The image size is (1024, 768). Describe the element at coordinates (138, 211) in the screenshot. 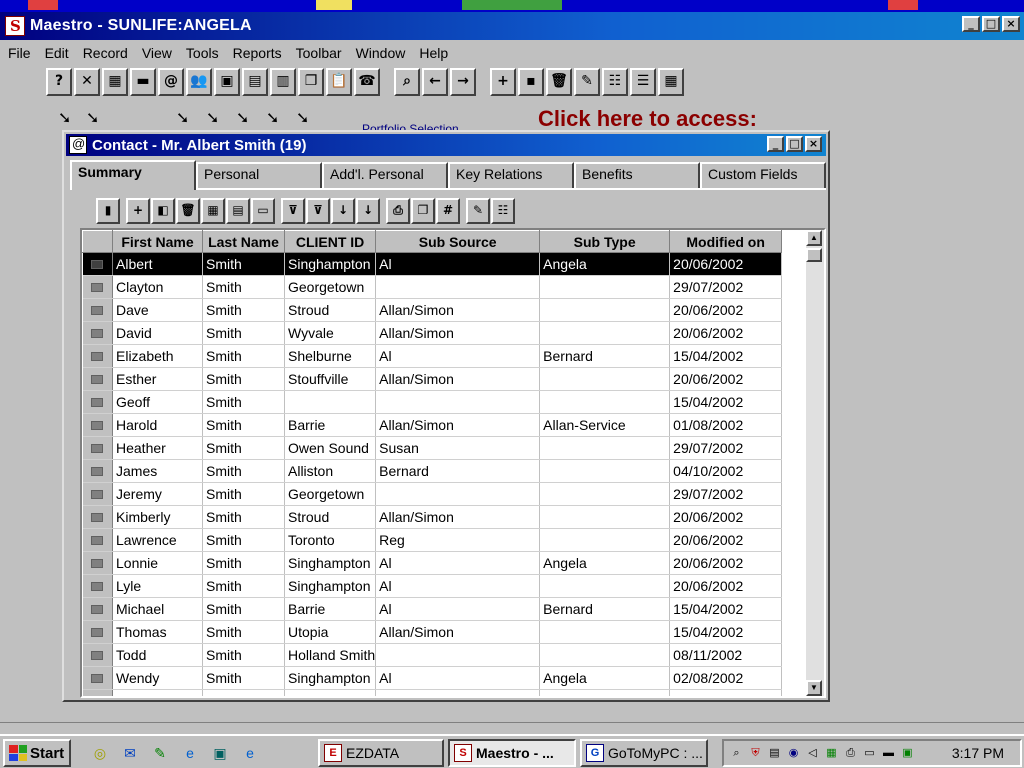

I see `add-icon: +` at that location.